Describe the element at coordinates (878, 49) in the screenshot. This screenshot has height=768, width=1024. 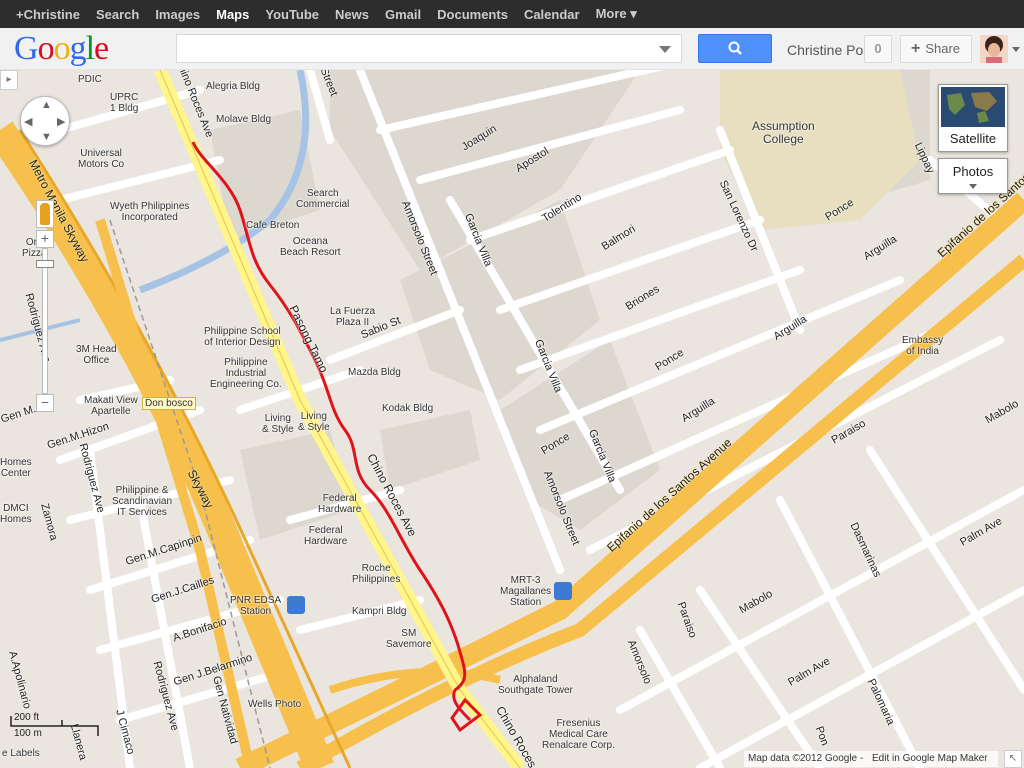
I see `notifications-count: 0` at that location.